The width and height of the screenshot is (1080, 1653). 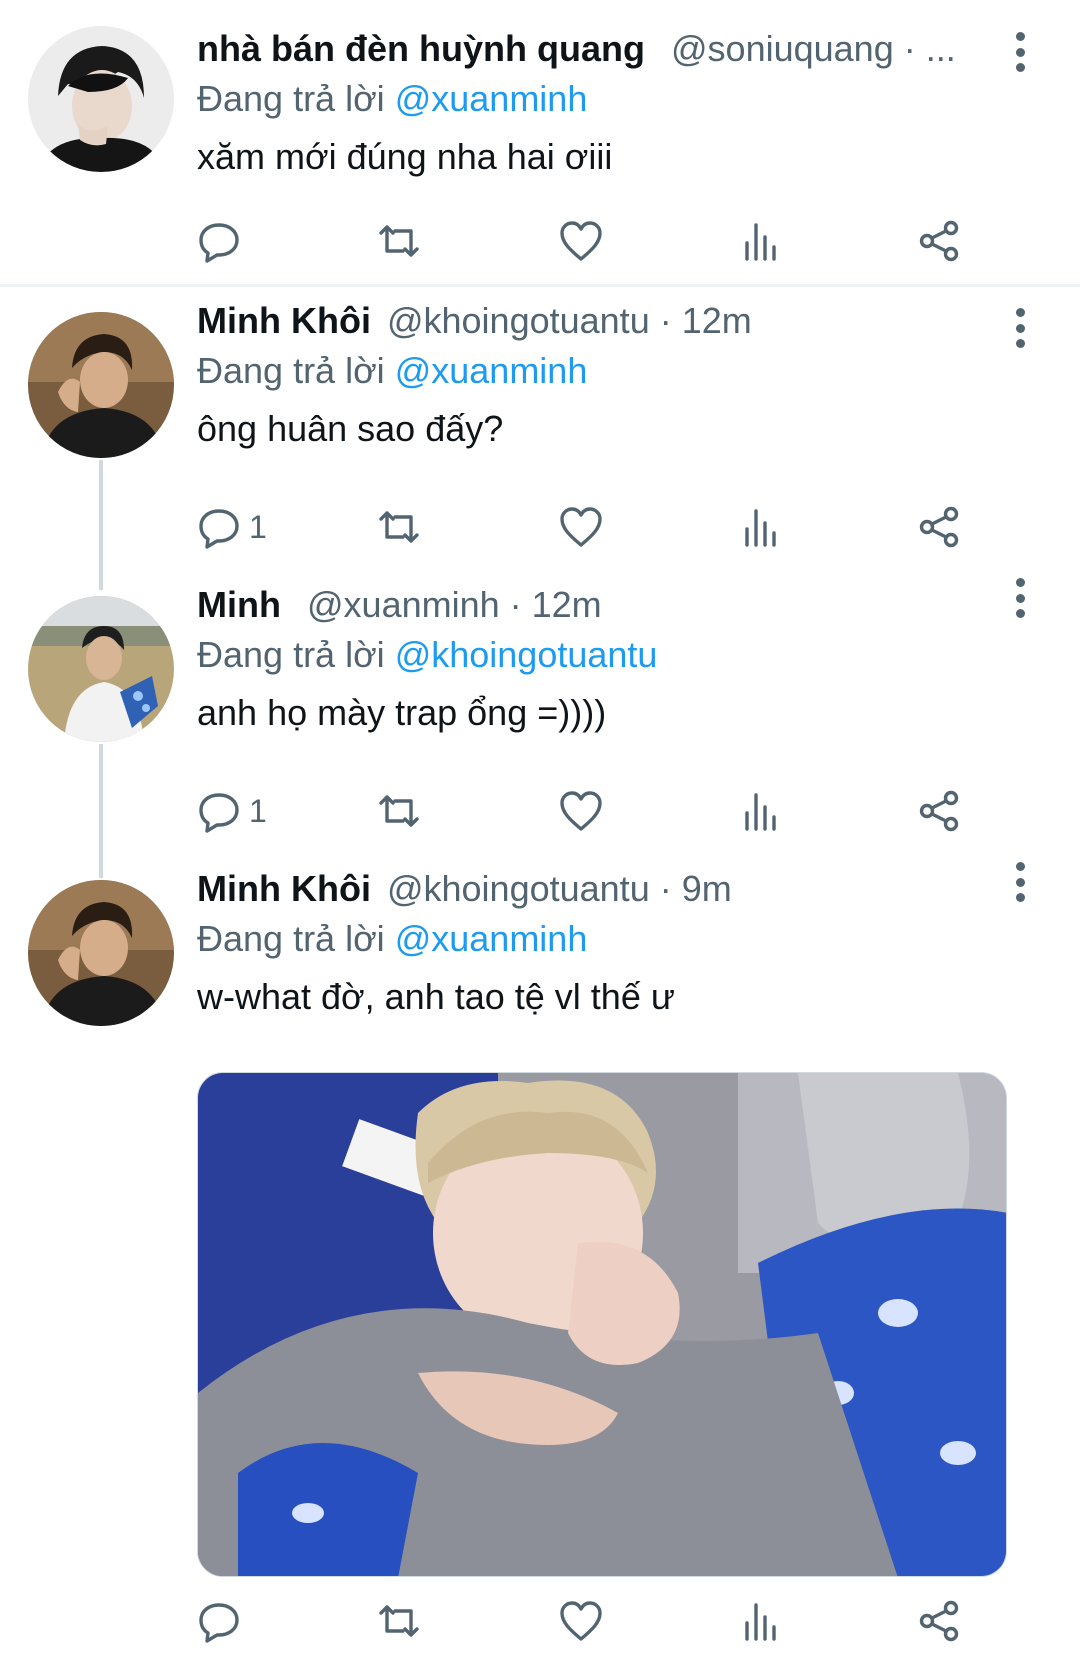 I want to click on tweet-text: w-what đờ, anh tao tệ vl thế ư, so click(x=436, y=996).